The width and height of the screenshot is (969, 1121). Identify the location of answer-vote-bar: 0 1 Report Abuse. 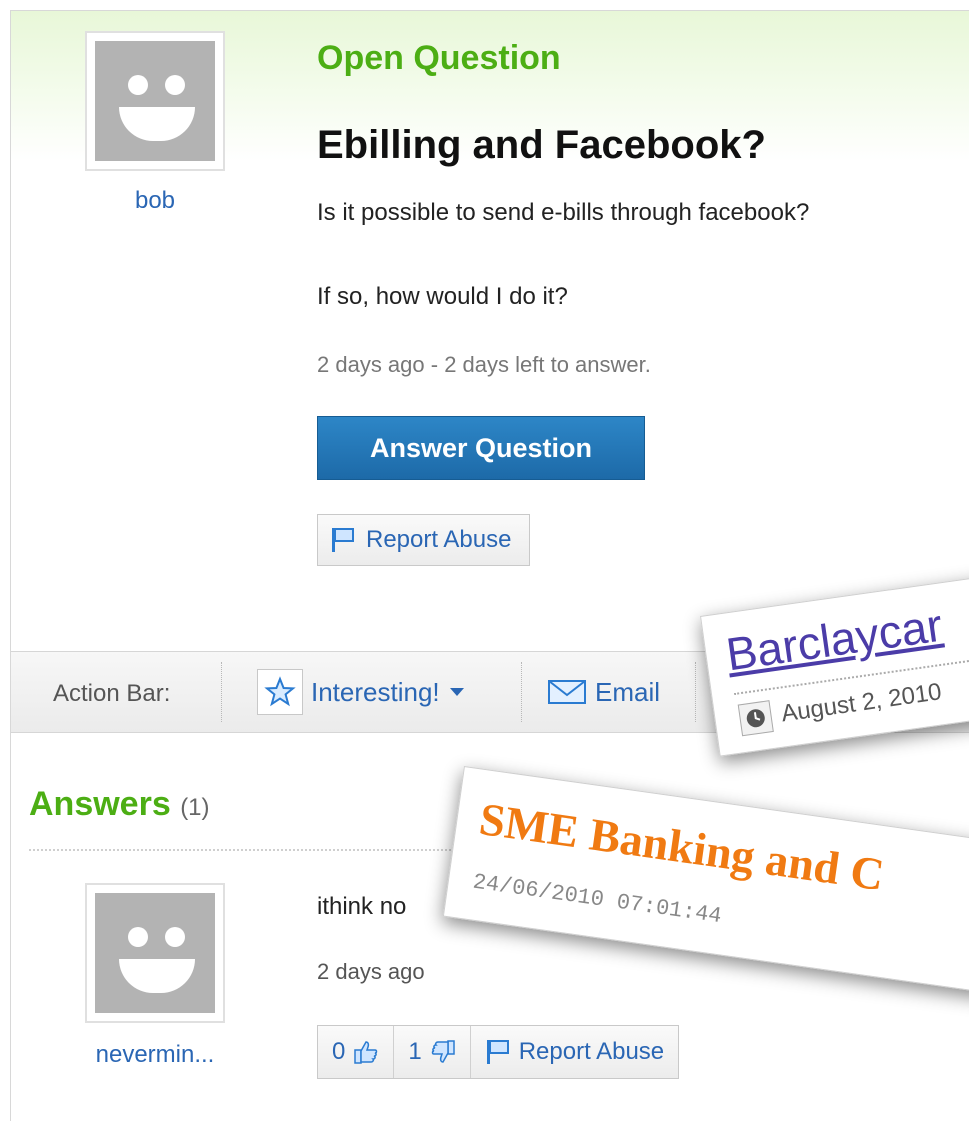
(498, 1052).